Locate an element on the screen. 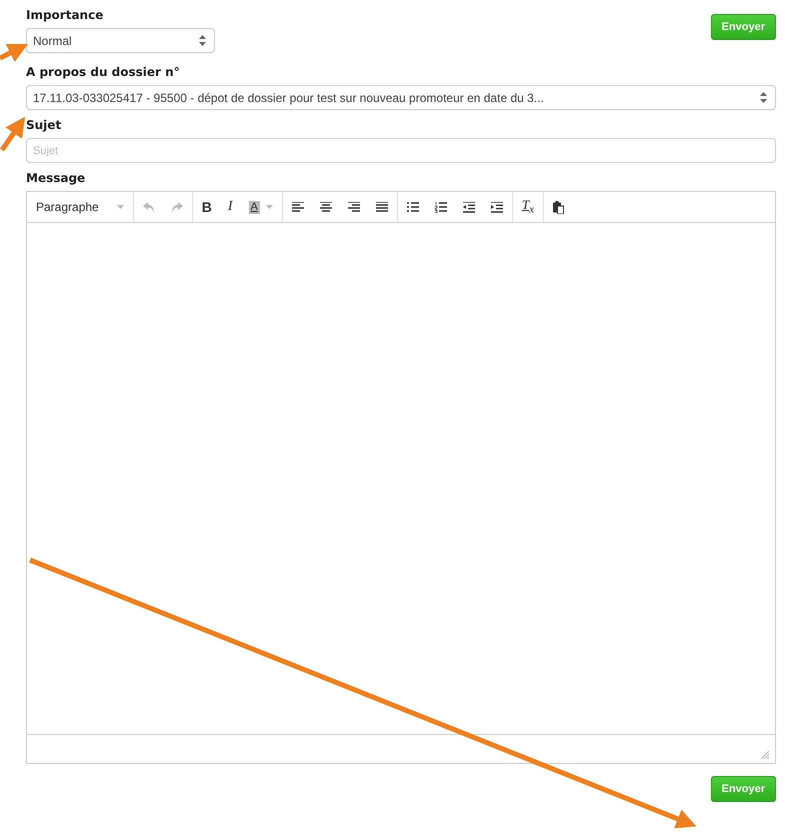  importance-select: Normal is located at coordinates (120, 40).